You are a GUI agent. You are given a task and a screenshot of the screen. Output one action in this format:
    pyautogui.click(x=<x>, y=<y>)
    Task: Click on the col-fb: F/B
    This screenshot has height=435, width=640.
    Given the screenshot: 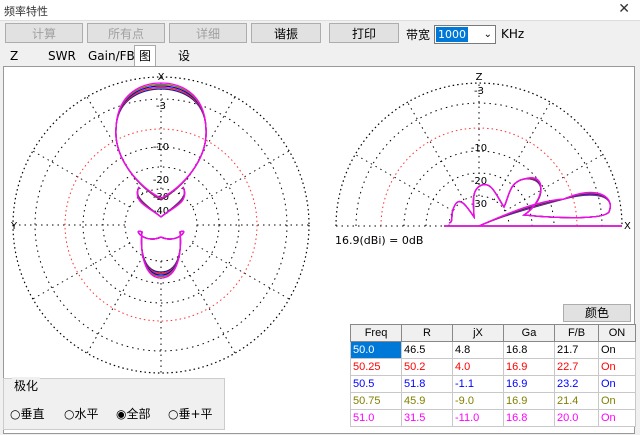 What is the action you would take?
    pyautogui.click(x=576, y=333)
    